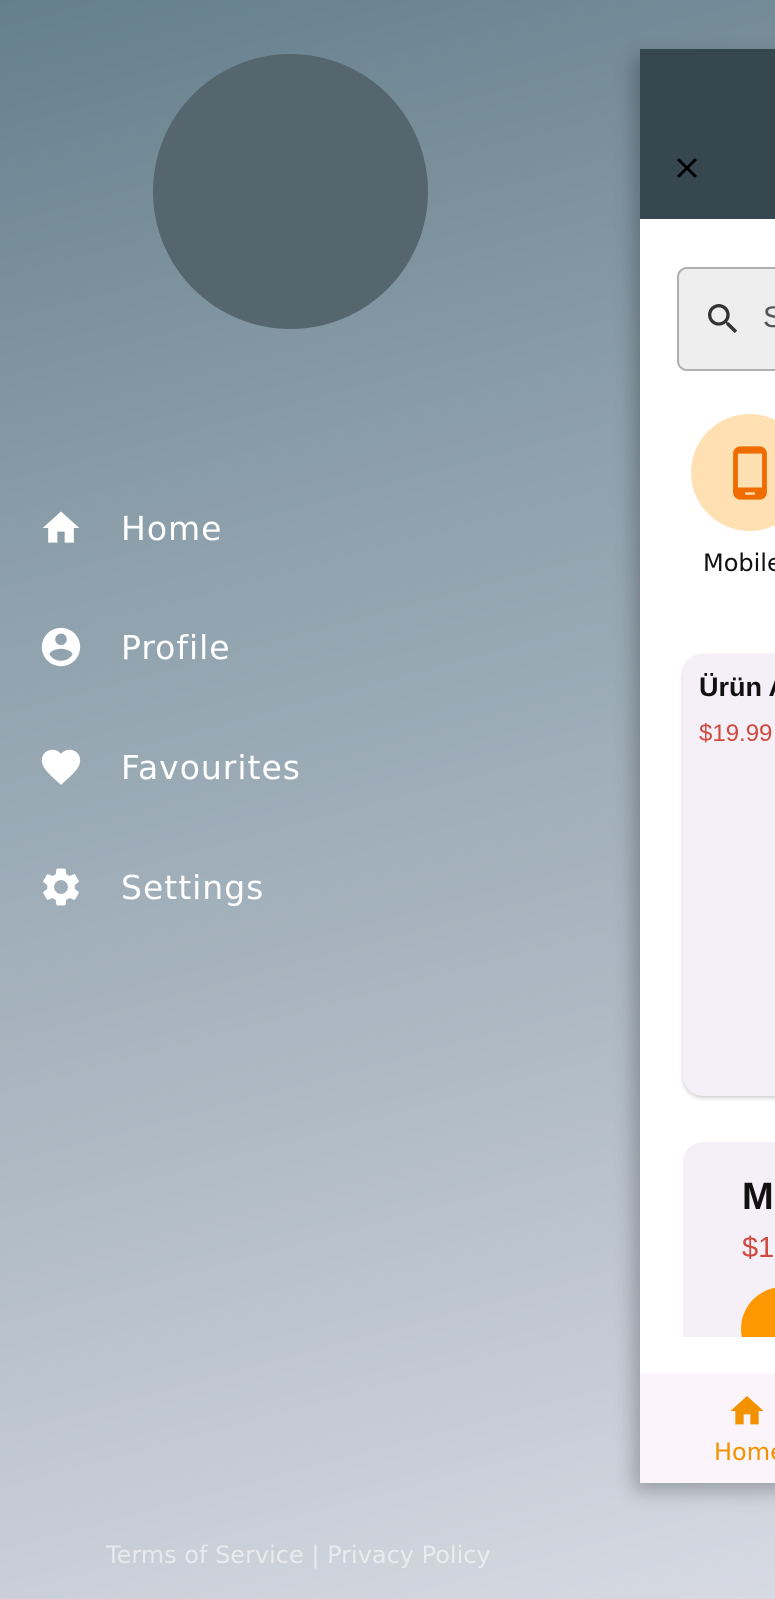 The height and width of the screenshot is (1599, 775). What do you see at coordinates (729, 1239) in the screenshot?
I see `product-card: M $1` at bounding box center [729, 1239].